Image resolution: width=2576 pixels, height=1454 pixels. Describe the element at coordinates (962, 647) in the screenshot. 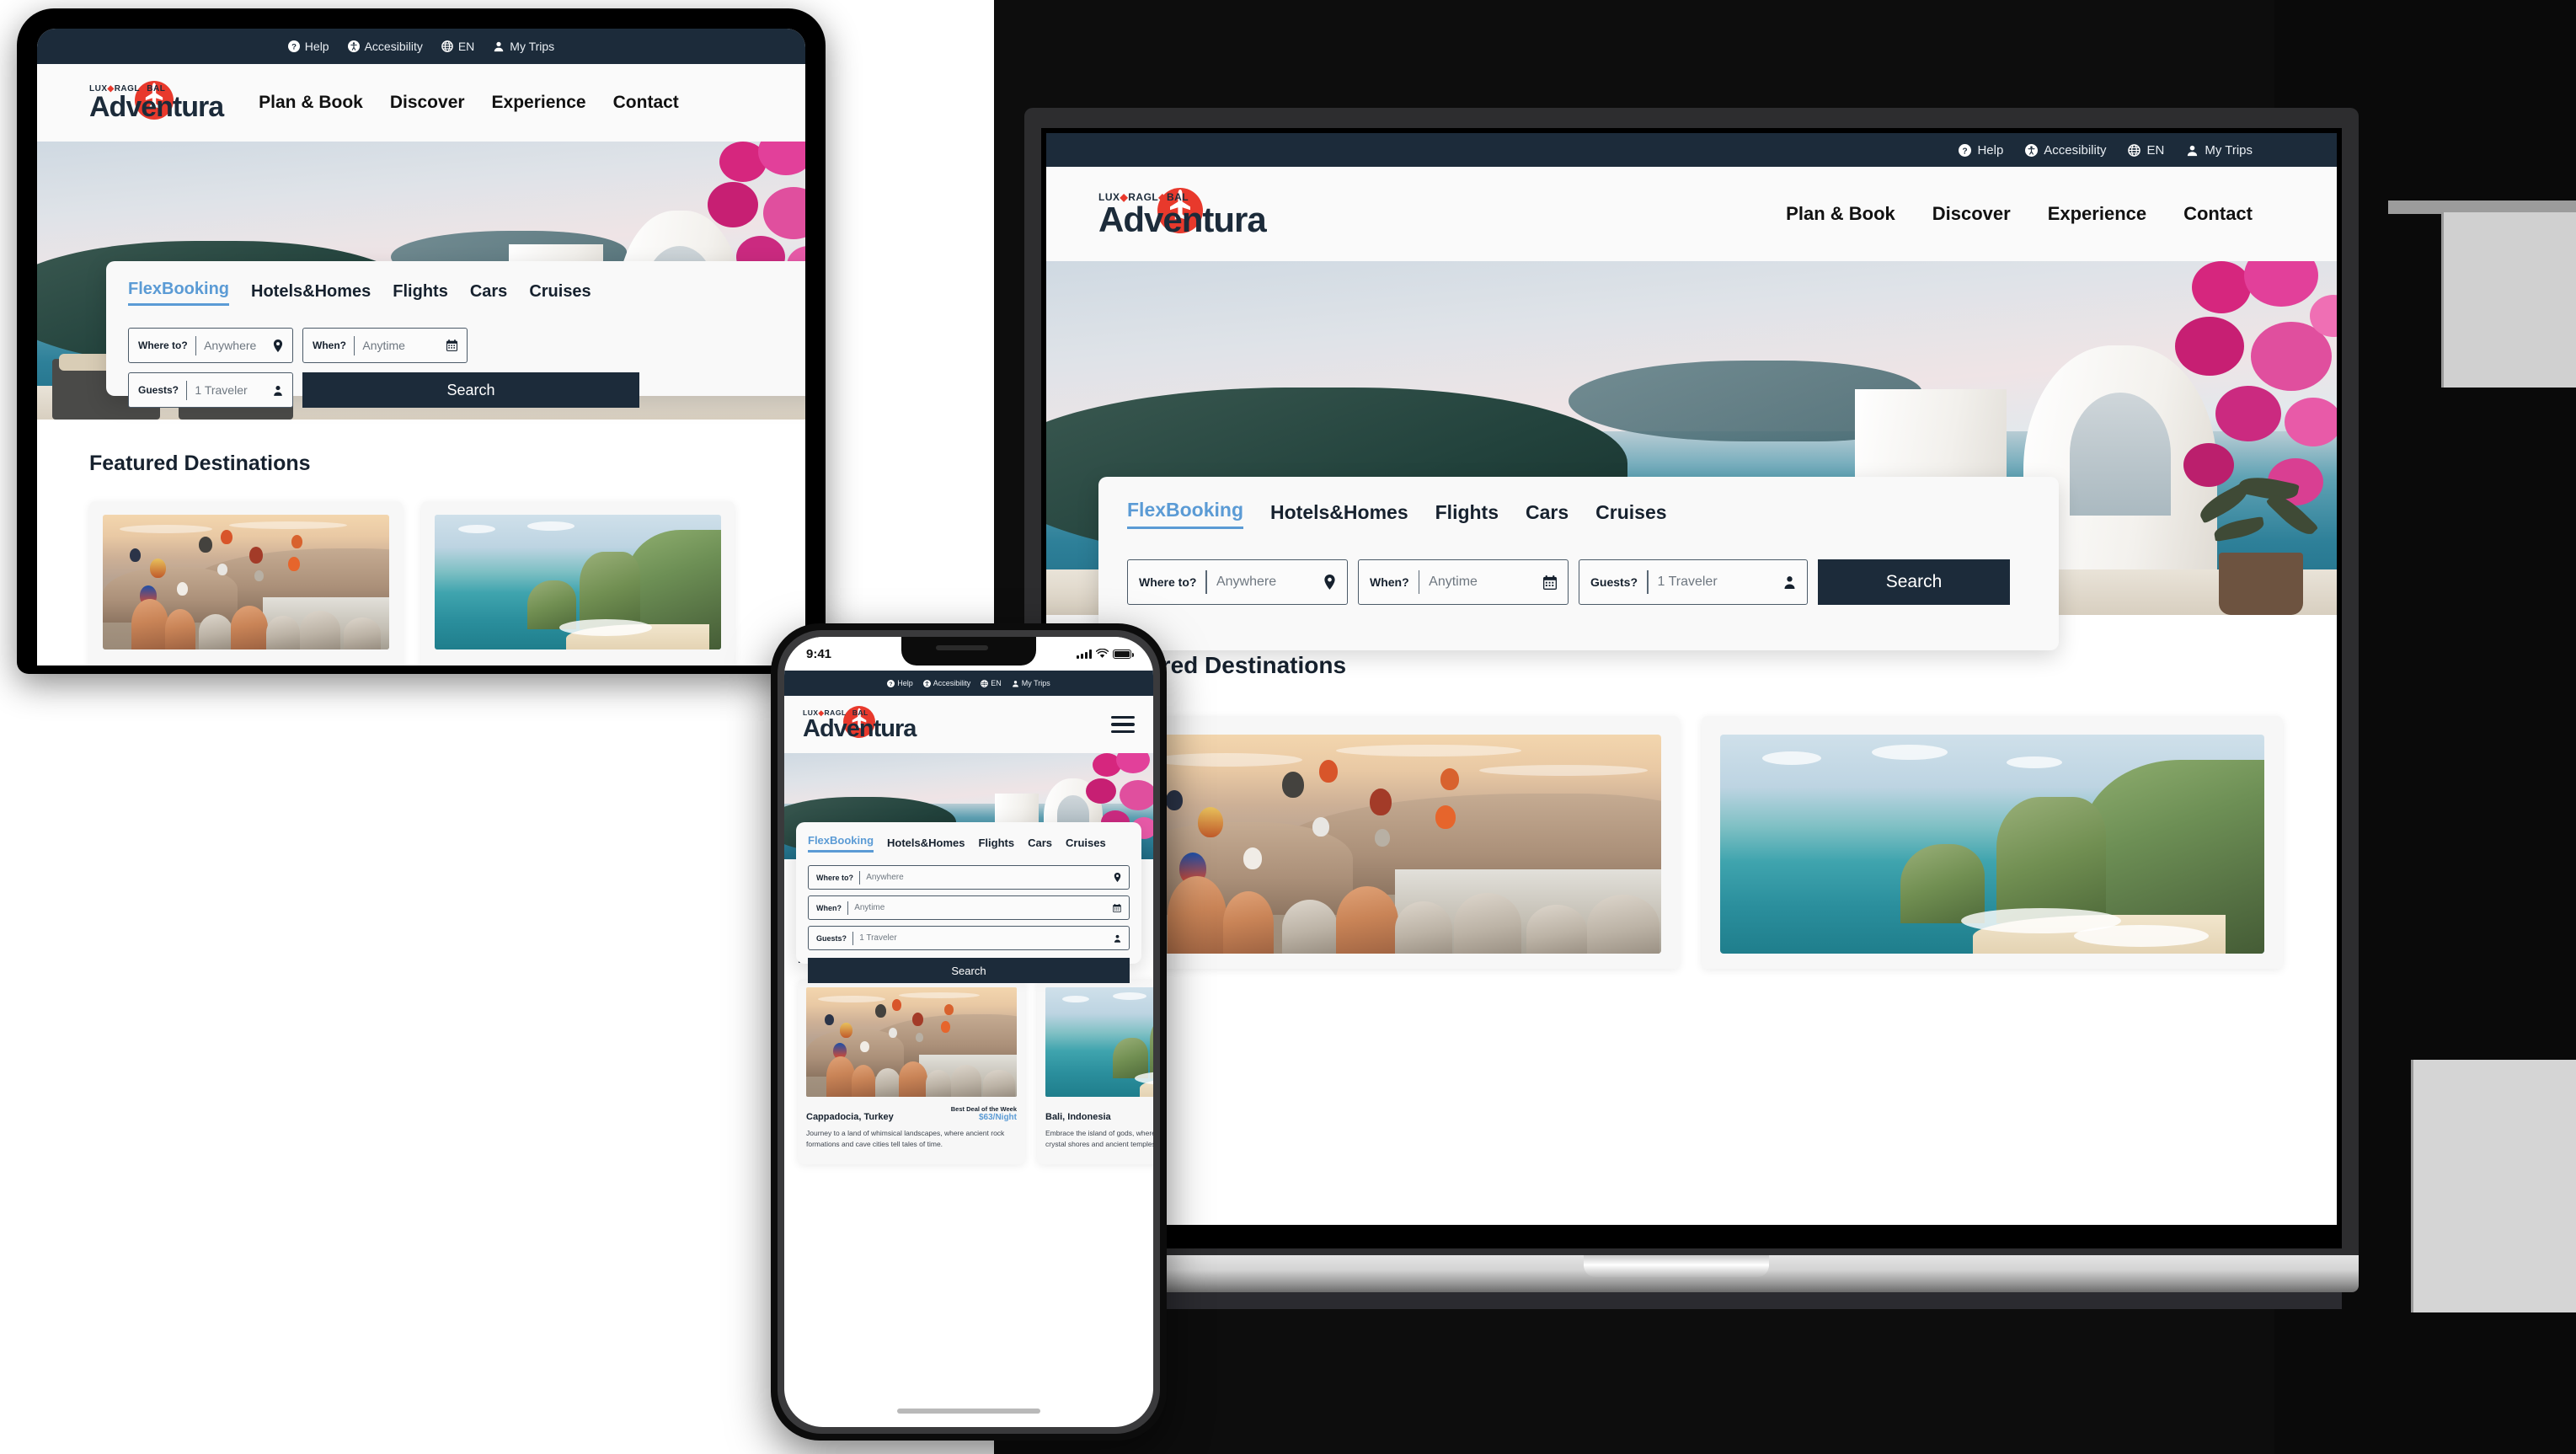

I see `phone-speaker` at that location.